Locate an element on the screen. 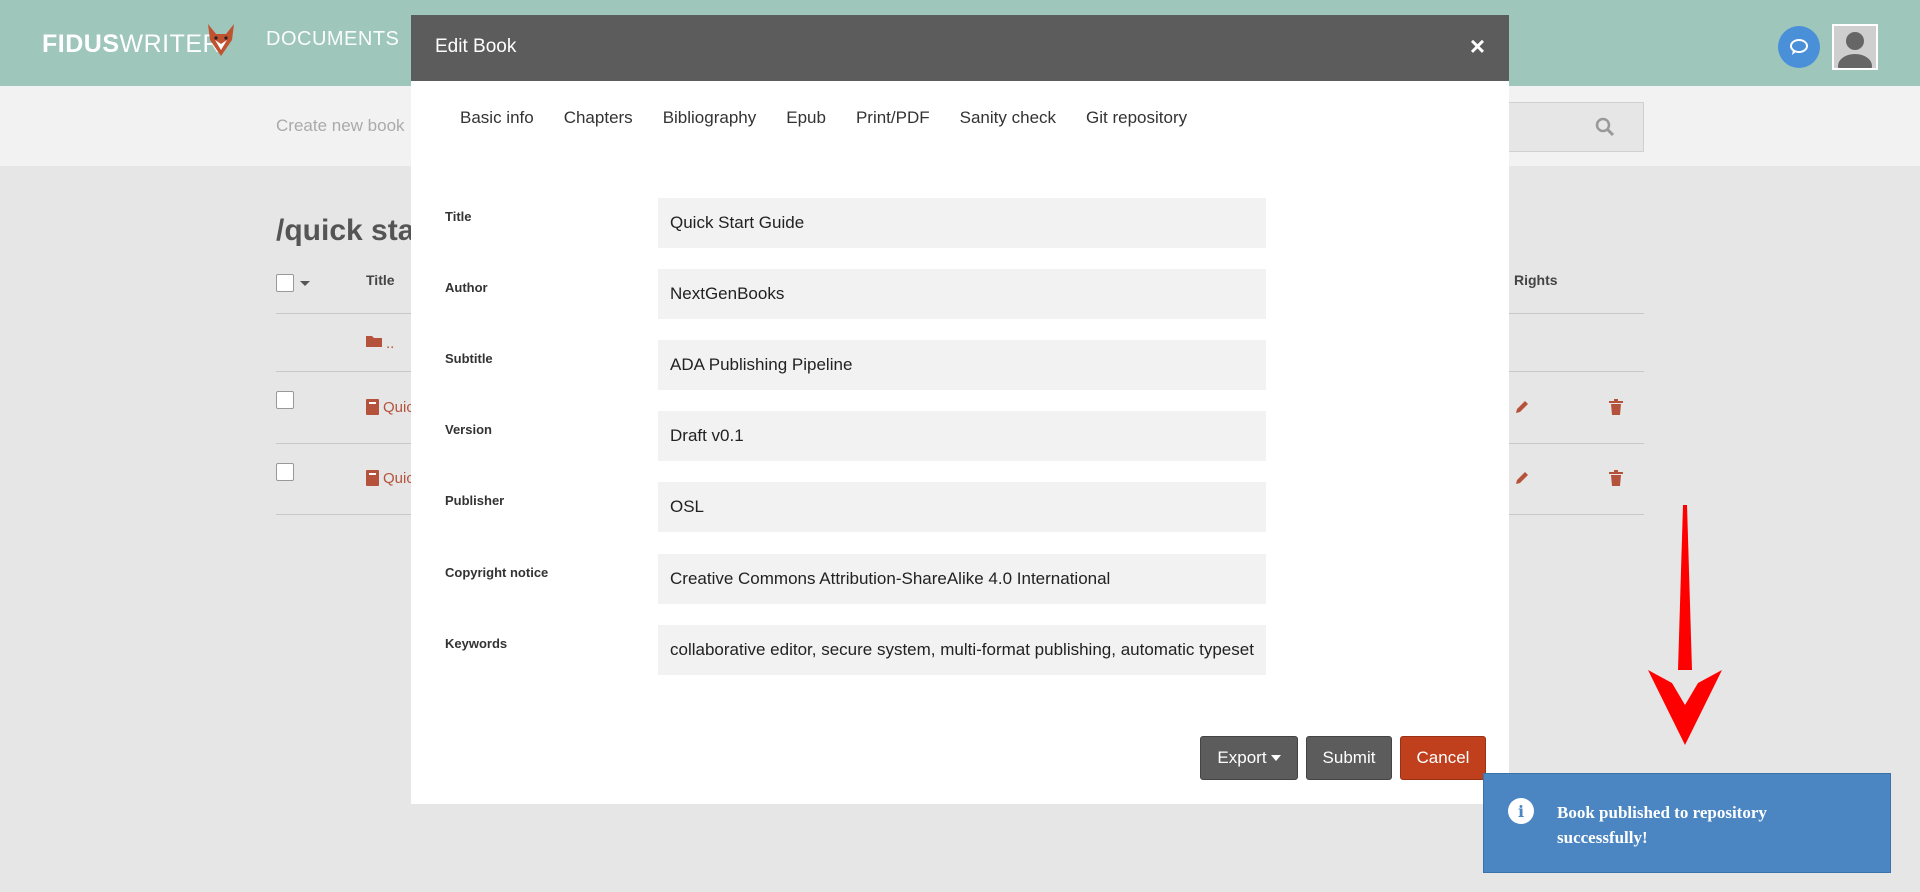 This screenshot has width=1920, height=892. author-field is located at coordinates (962, 294).